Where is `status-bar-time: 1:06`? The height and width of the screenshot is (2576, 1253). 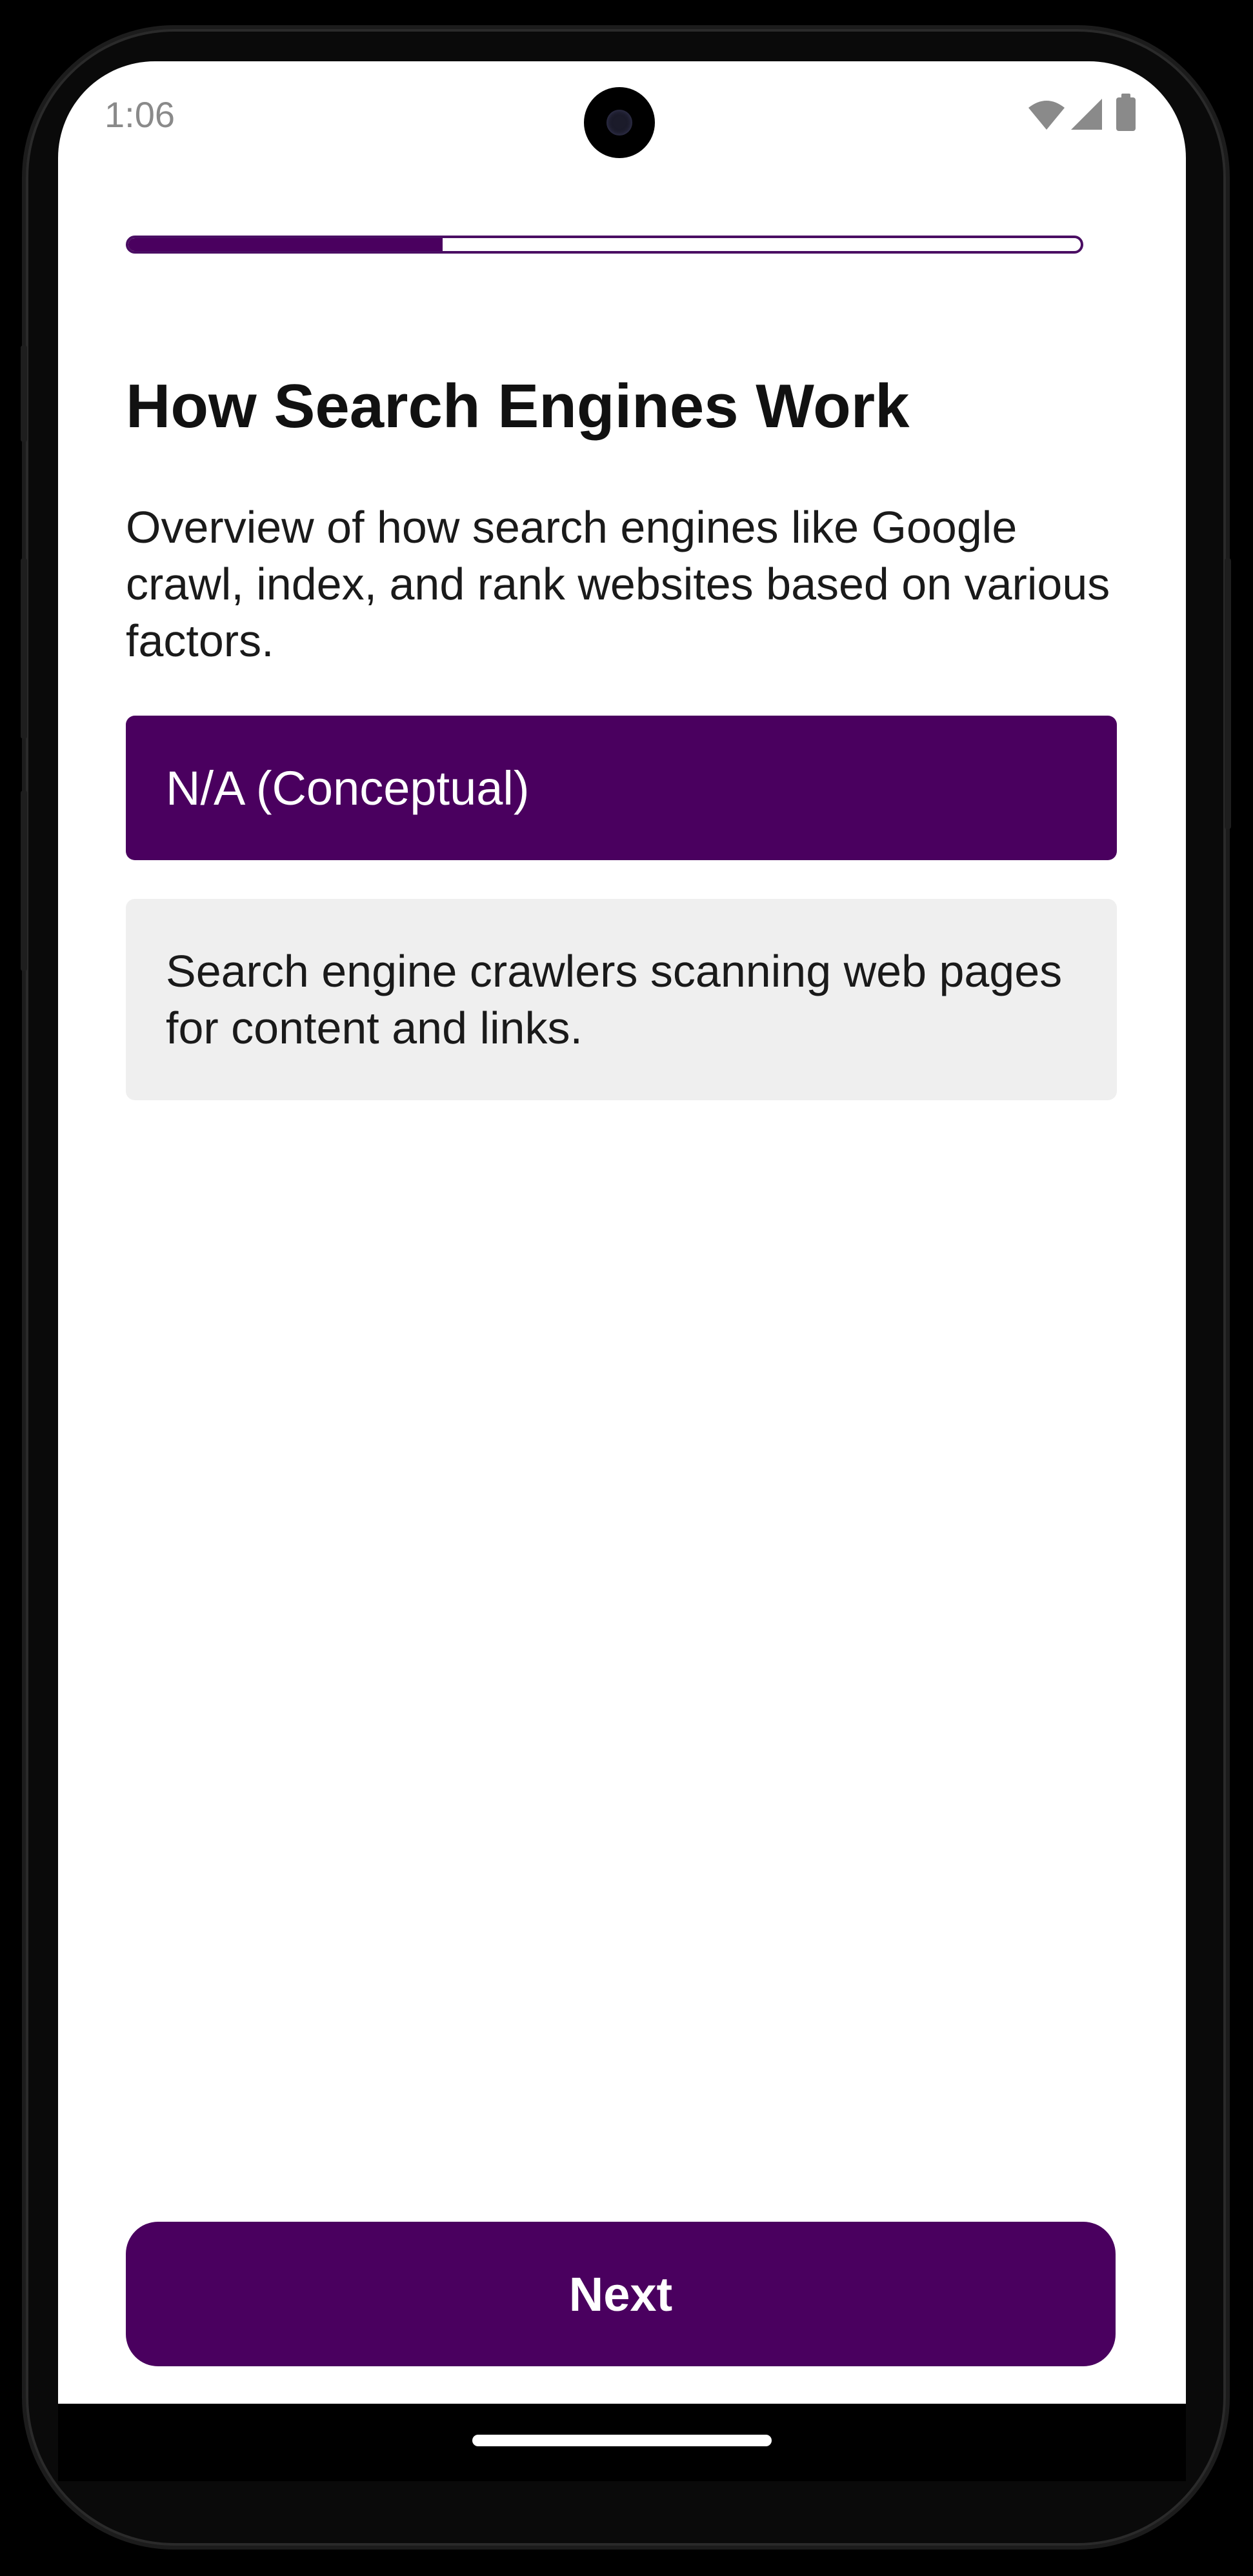
status-bar-time: 1:06 is located at coordinates (140, 114).